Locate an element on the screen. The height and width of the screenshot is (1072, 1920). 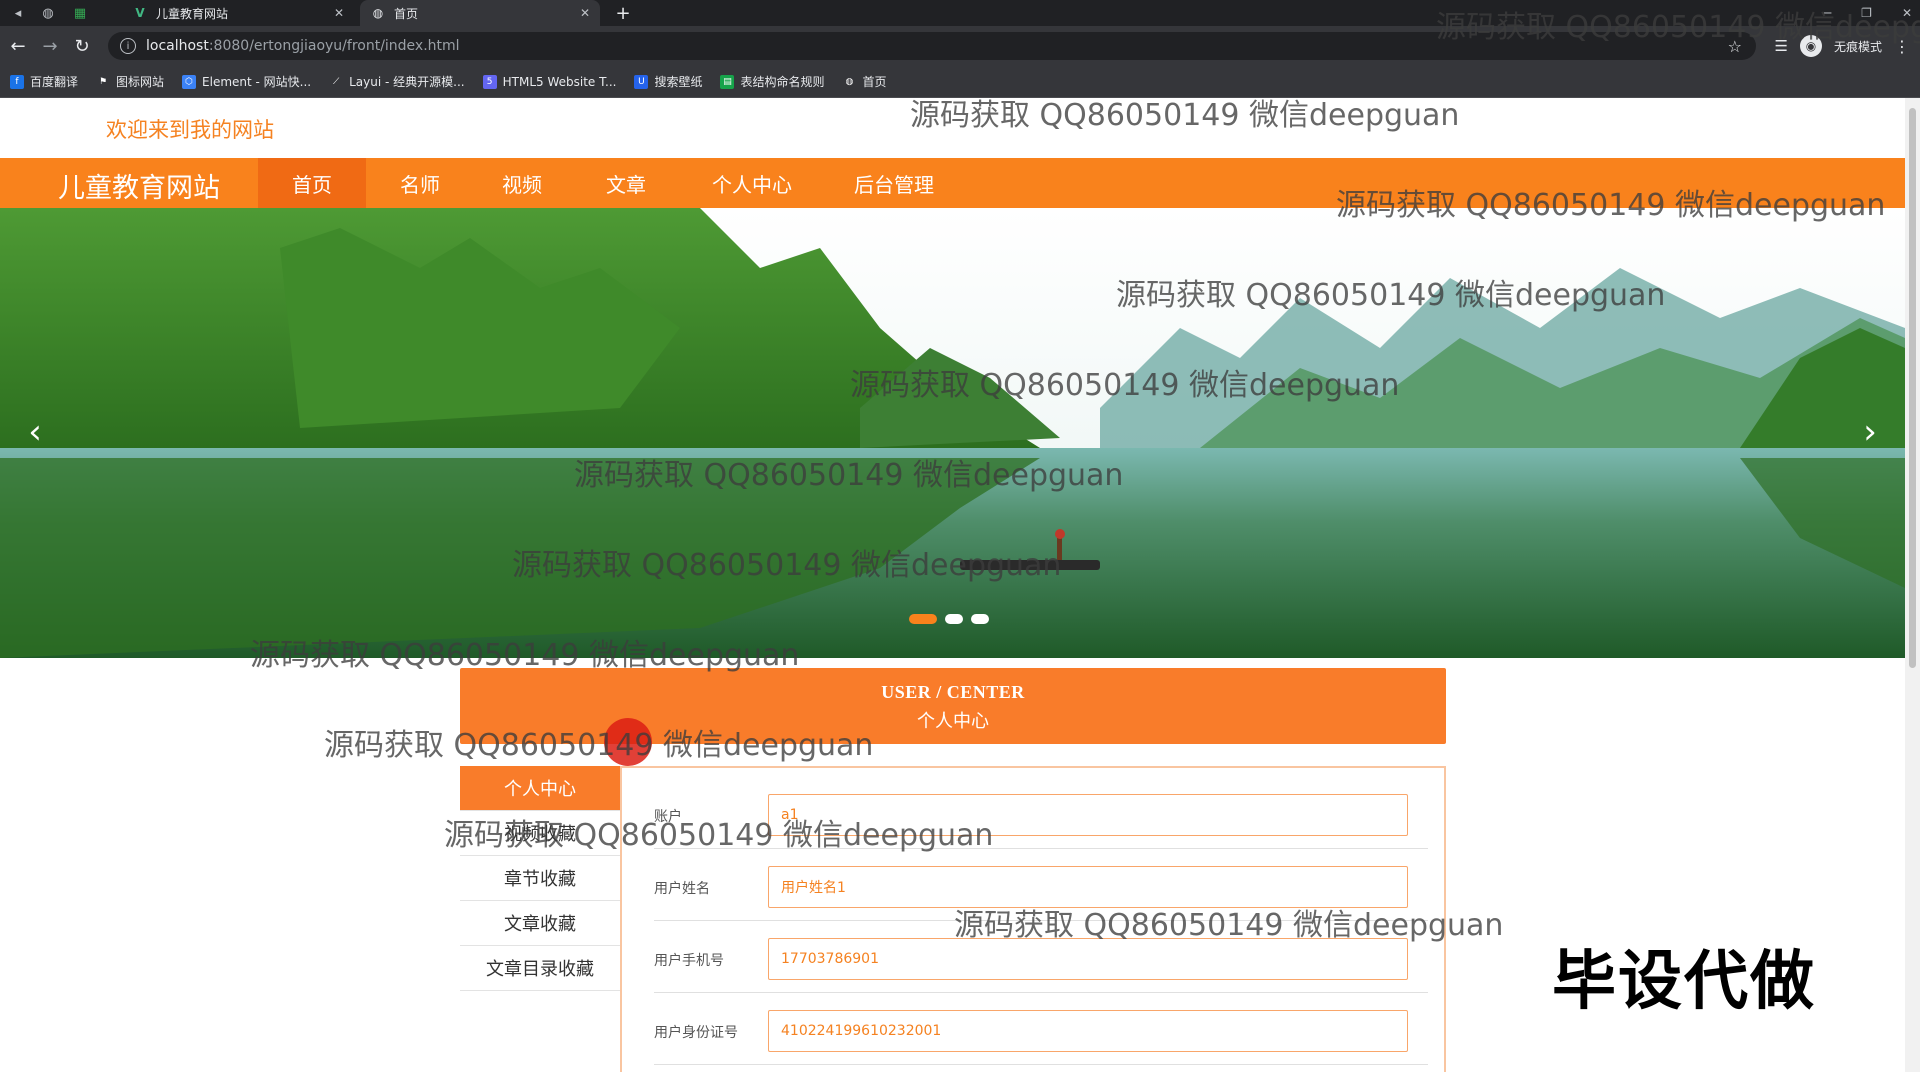
scrollbar-thumb is located at coordinates (1912, 388).